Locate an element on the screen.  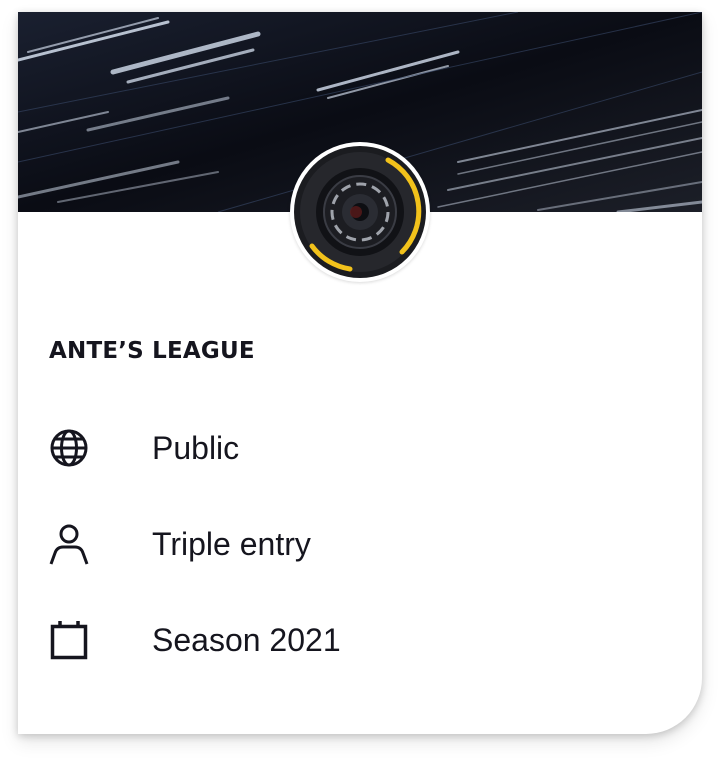
globe-icon is located at coordinates (69, 448).